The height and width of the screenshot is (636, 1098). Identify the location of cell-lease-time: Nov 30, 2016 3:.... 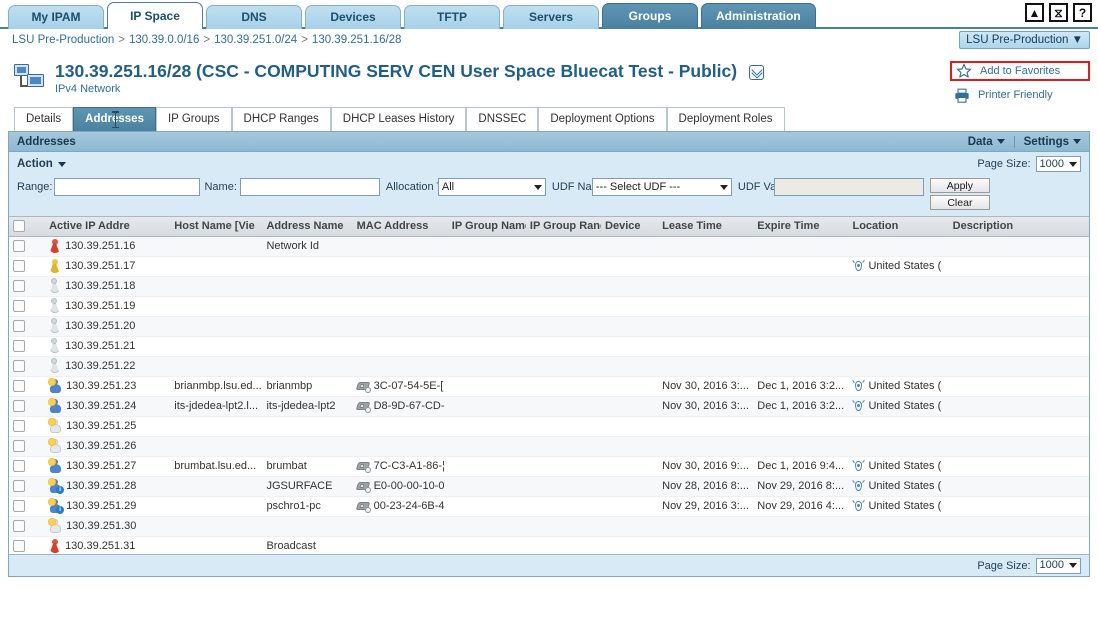
(706, 386).